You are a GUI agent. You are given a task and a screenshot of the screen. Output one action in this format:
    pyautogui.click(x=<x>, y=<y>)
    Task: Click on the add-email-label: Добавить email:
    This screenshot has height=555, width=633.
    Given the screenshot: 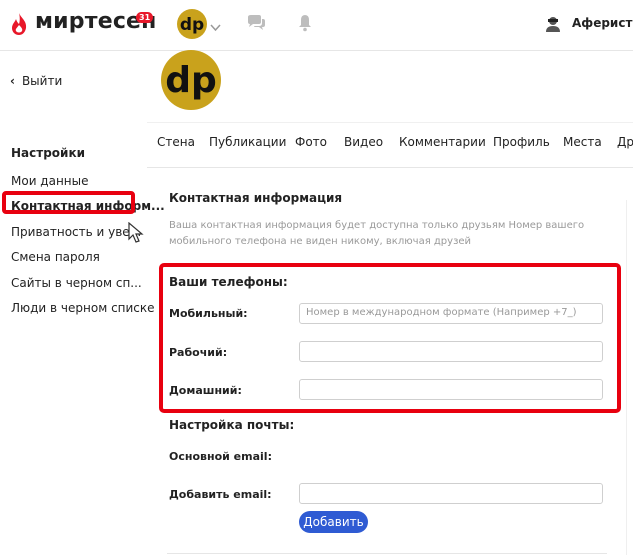 What is the action you would take?
    pyautogui.click(x=220, y=494)
    